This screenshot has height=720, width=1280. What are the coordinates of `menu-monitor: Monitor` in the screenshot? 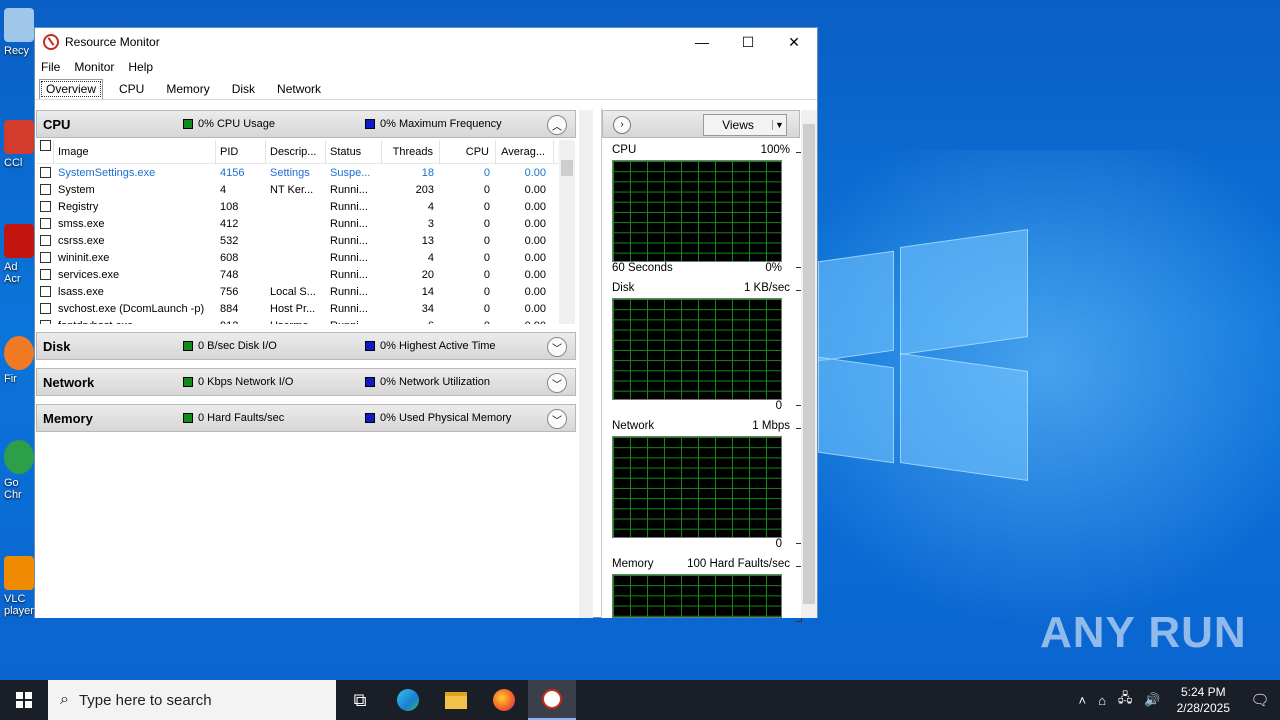 It's located at (94, 67).